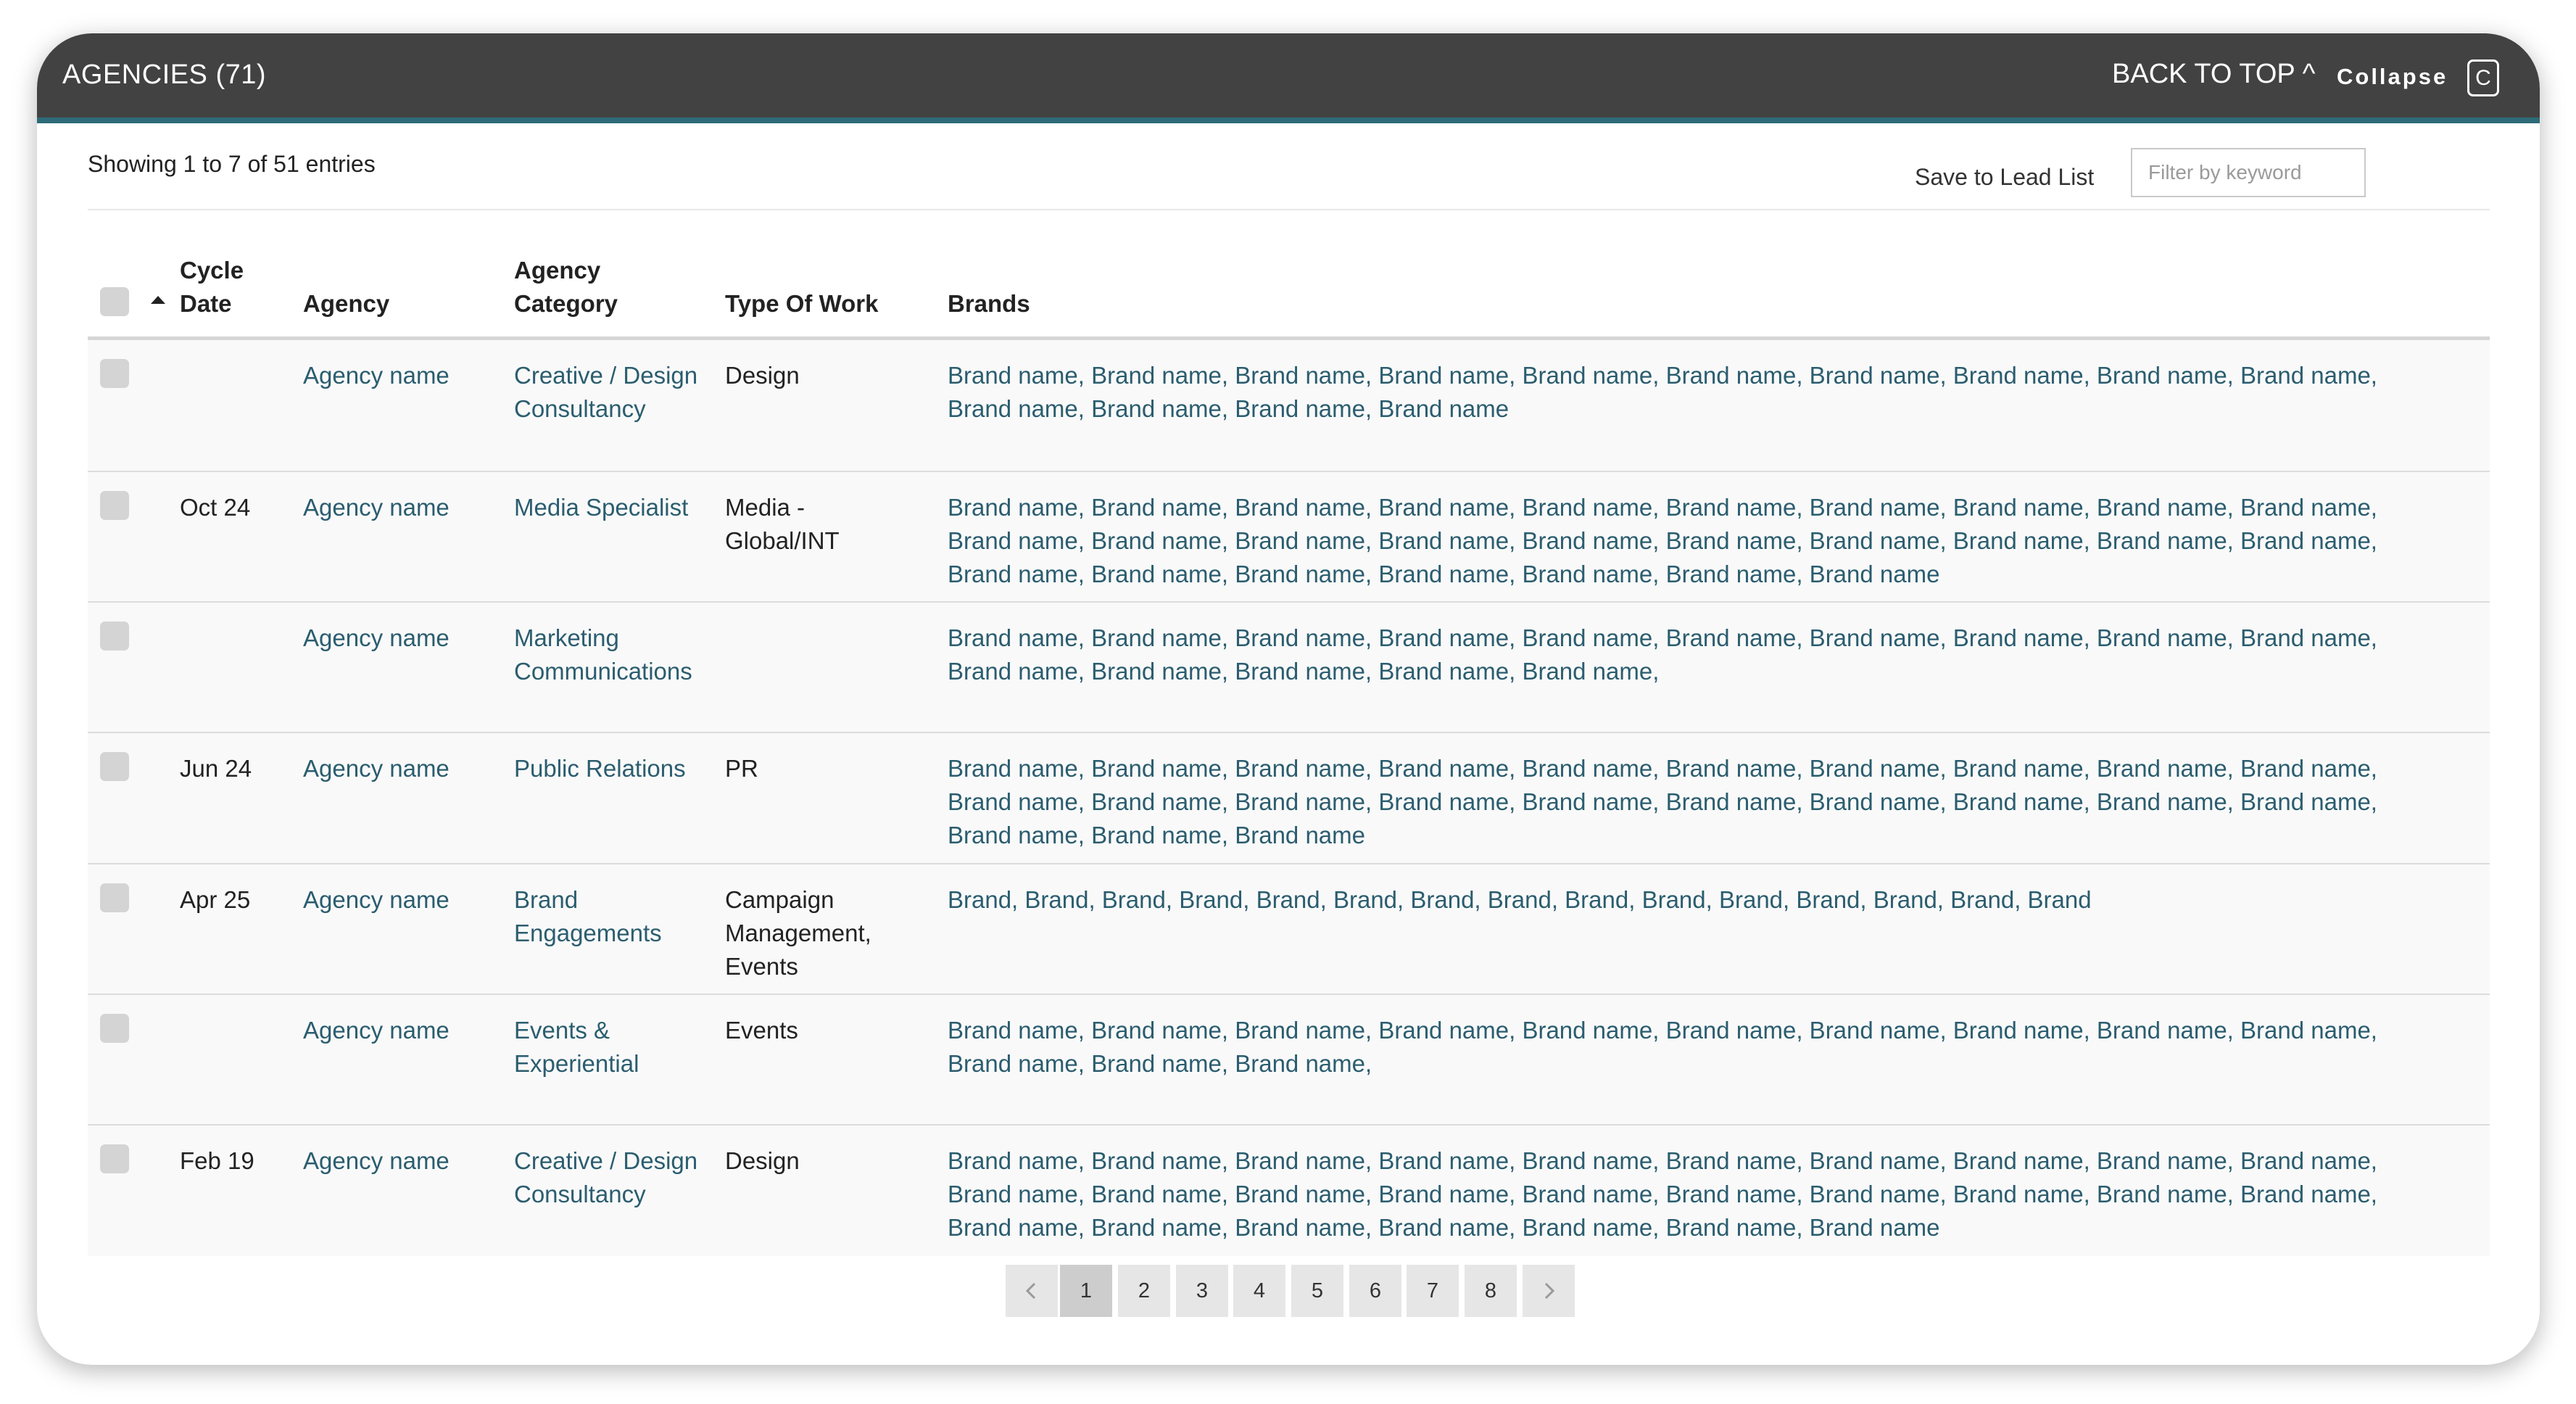  I want to click on type-of-work: Campaign Management, Events, so click(830, 933).